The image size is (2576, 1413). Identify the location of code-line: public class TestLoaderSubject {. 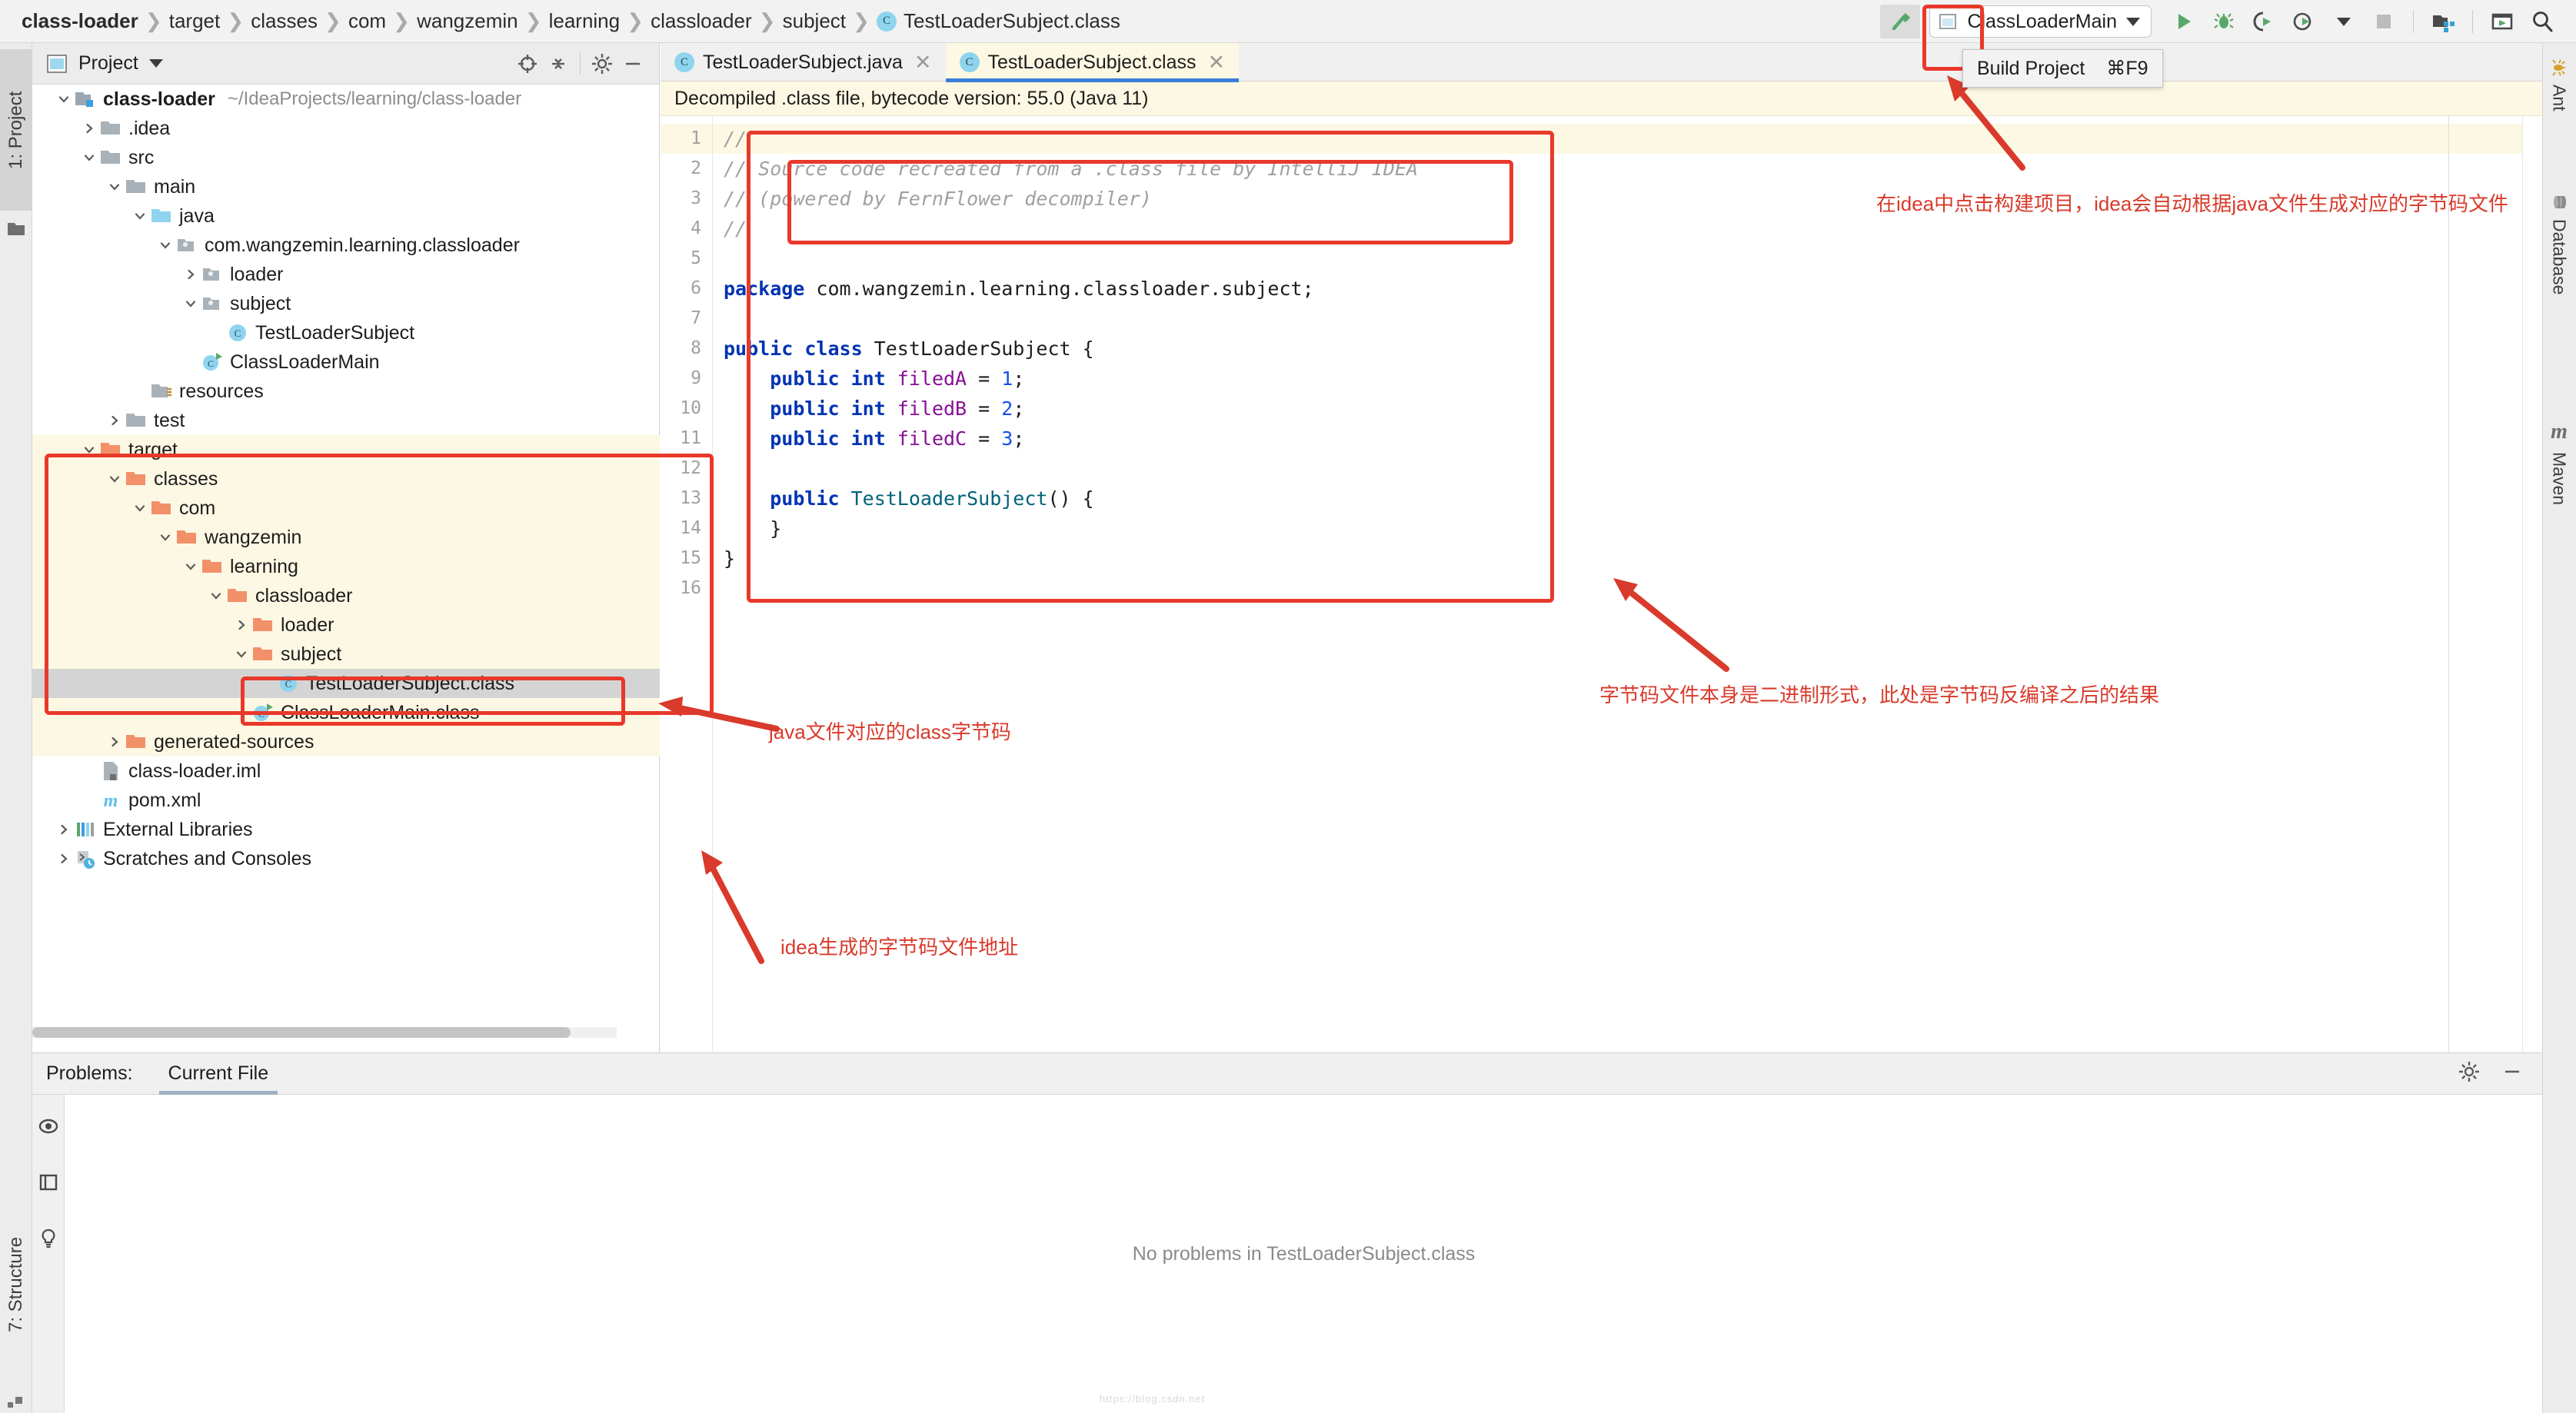
(1627, 349).